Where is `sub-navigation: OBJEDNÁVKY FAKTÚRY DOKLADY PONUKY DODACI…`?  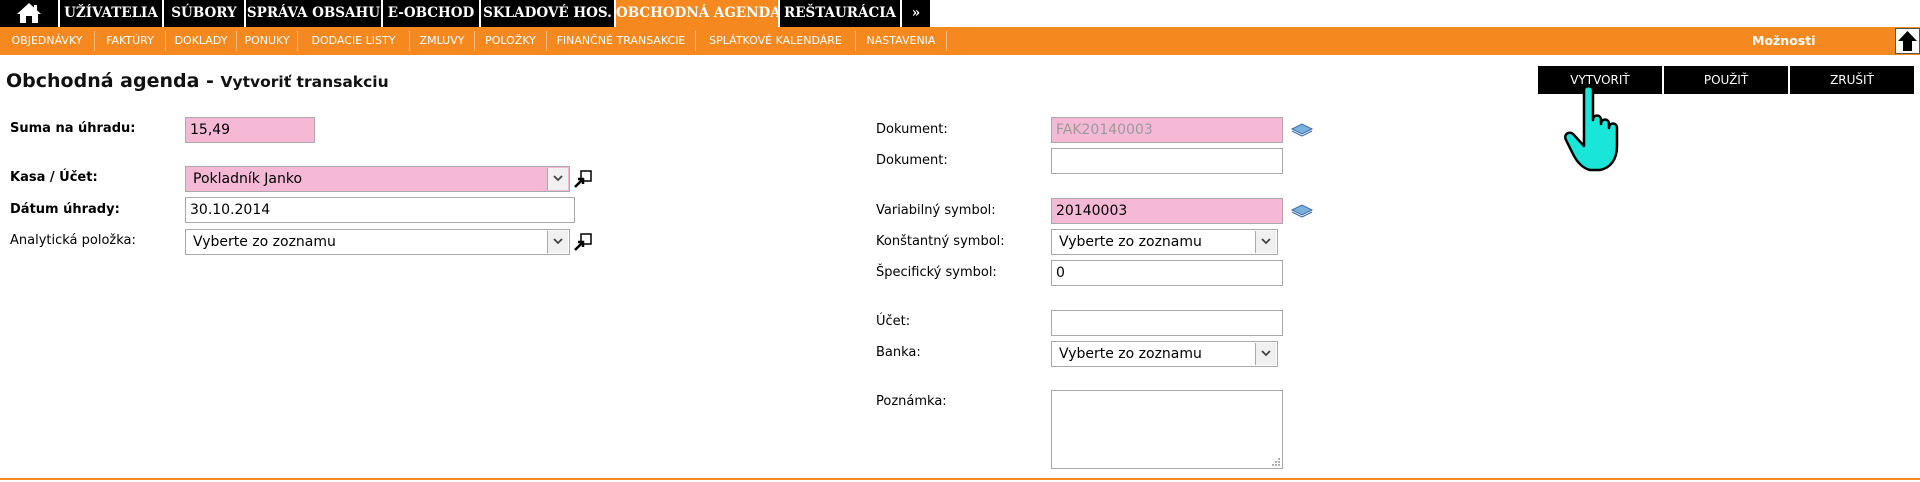 sub-navigation: OBJEDNÁVKY FAKTÚRY DOKLADY PONUKY DODACI… is located at coordinates (960, 41).